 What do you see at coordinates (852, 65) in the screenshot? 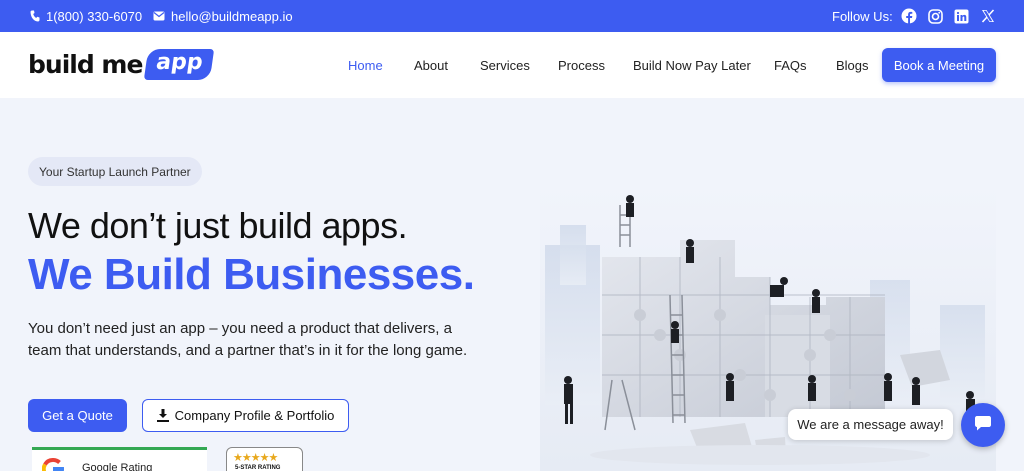
I see `nav-blogs: Blogs` at bounding box center [852, 65].